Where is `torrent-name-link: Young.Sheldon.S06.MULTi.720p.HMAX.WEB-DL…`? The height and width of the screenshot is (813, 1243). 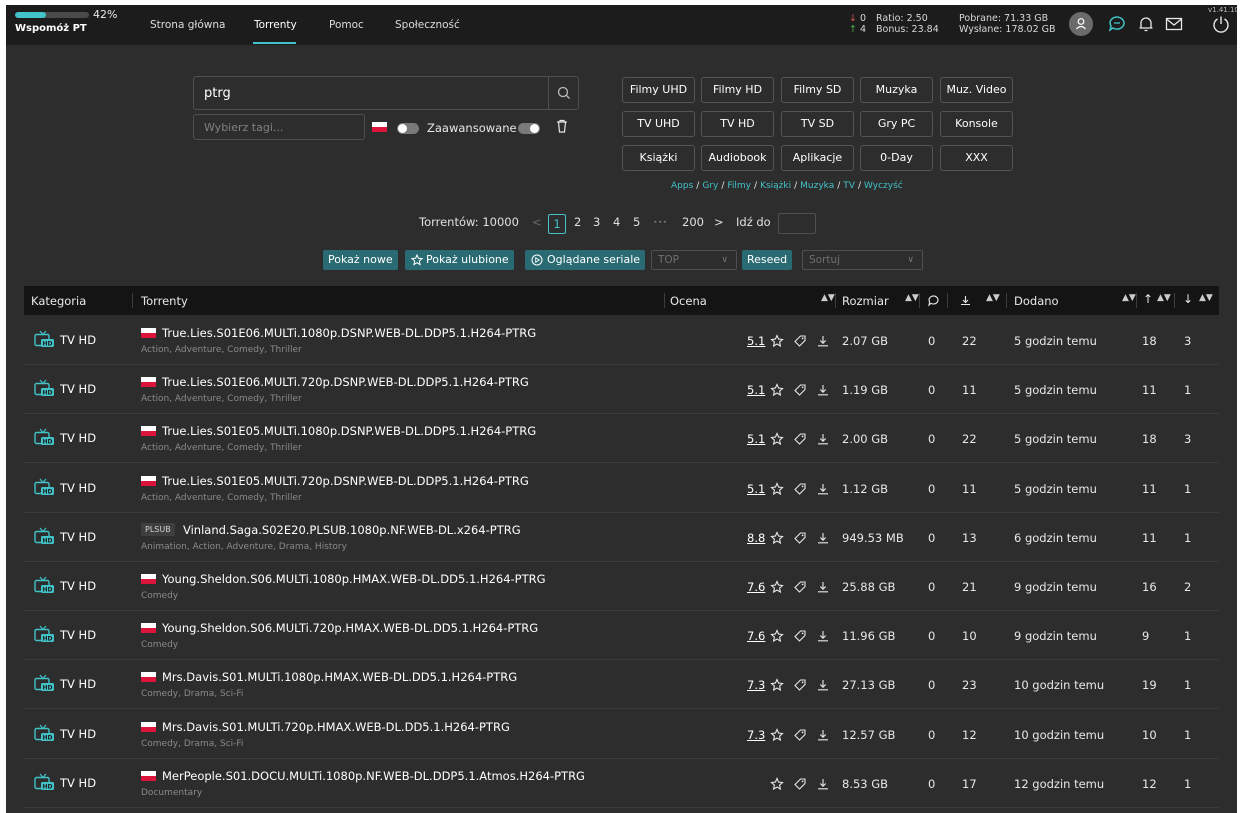
torrent-name-link: Young.Sheldon.S06.MULTi.720p.HMAX.WEB-DL… is located at coordinates (350, 628).